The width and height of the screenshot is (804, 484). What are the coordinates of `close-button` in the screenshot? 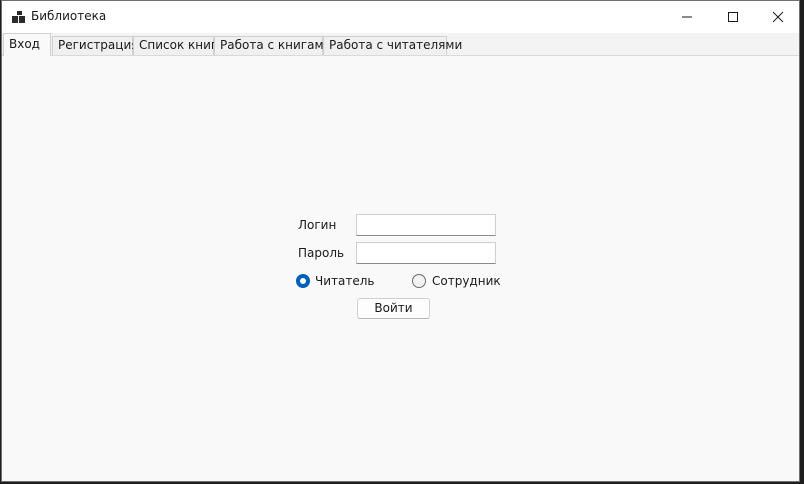 It's located at (778, 17).